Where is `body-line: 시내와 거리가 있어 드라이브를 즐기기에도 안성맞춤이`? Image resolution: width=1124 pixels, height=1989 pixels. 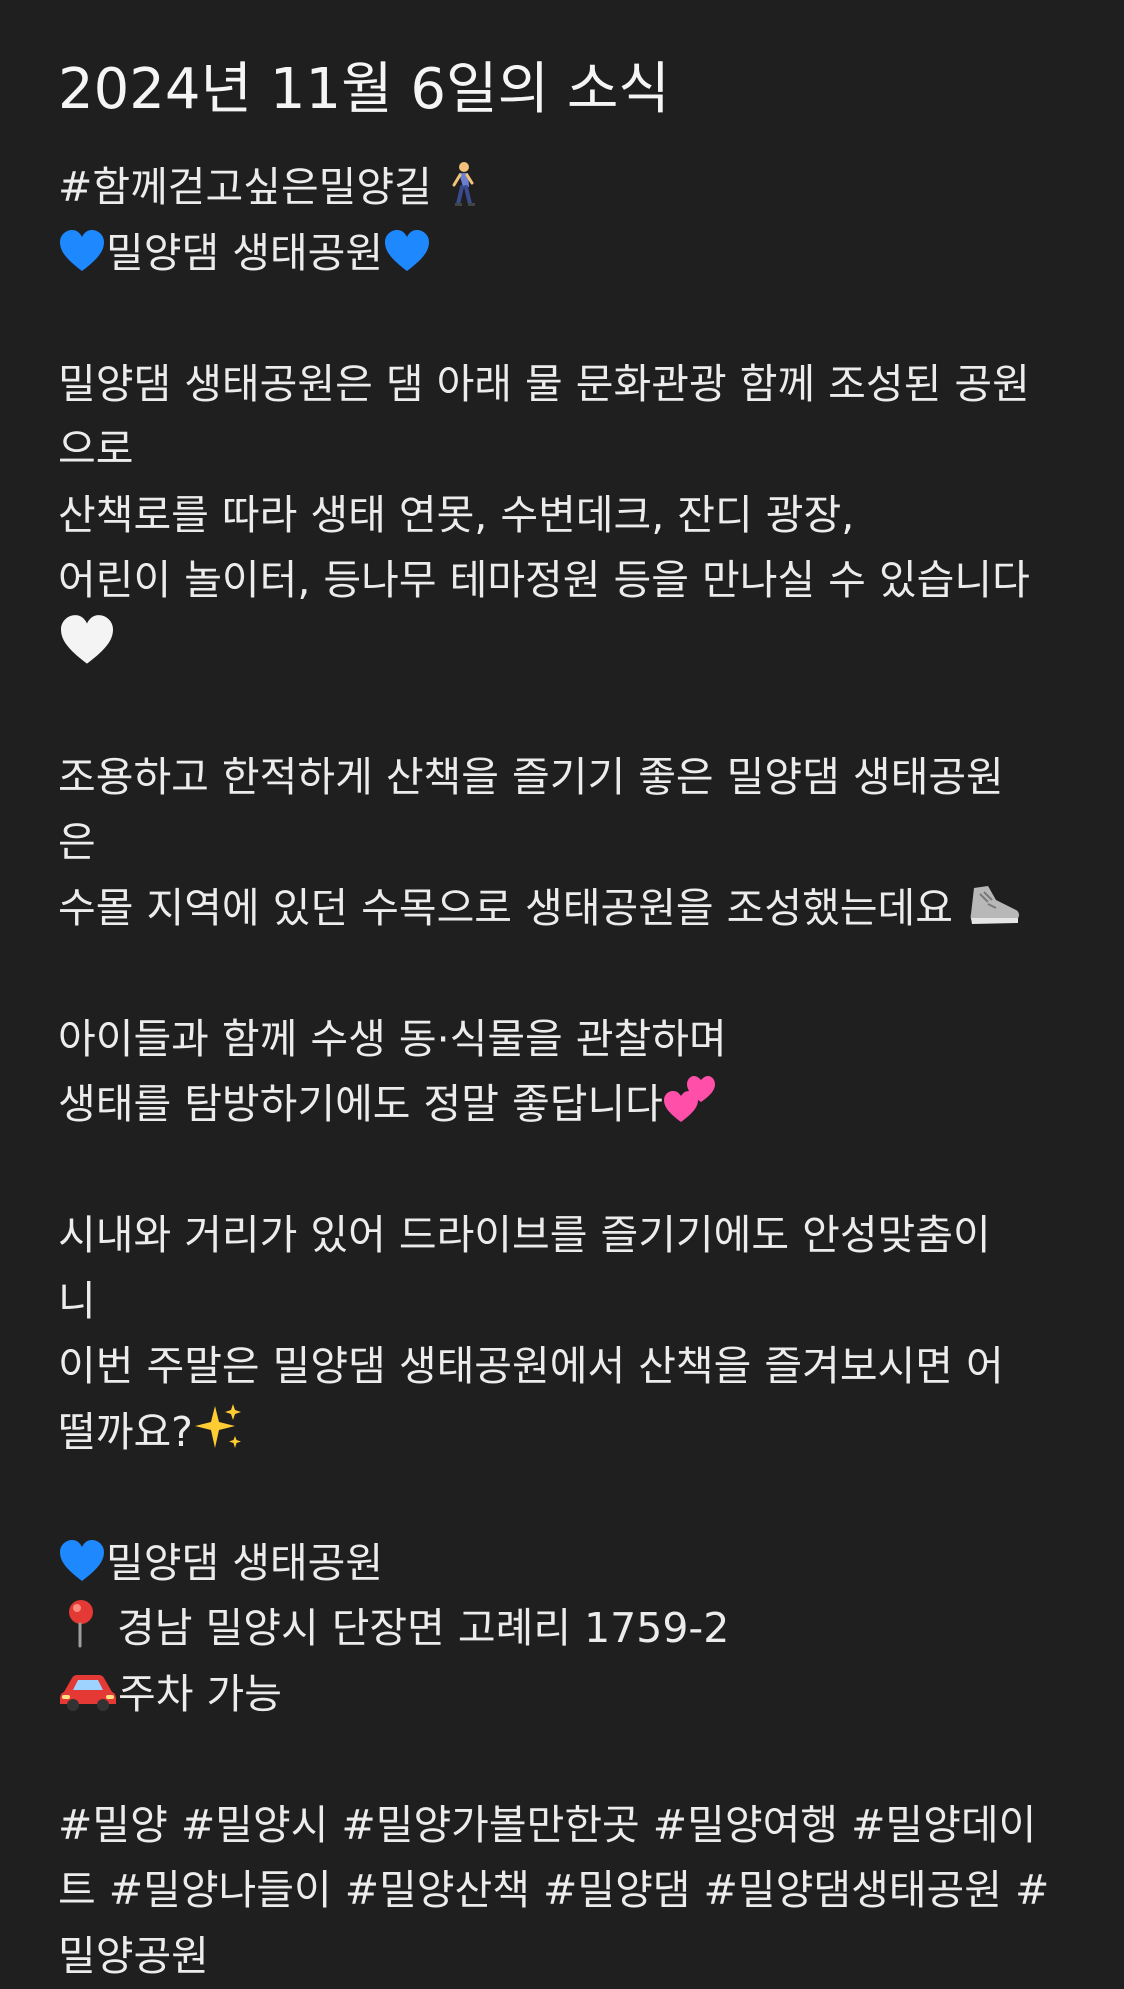 body-line: 시내와 거리가 있어 드라이브를 즐기기에도 안성맞춤이 is located at coordinates (568, 1236).